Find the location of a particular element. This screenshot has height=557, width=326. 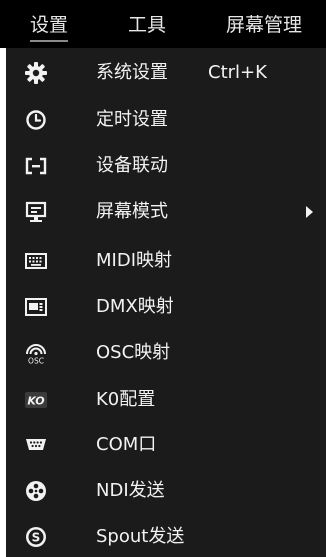

osc-icon-text: OSC is located at coordinates (36, 361).